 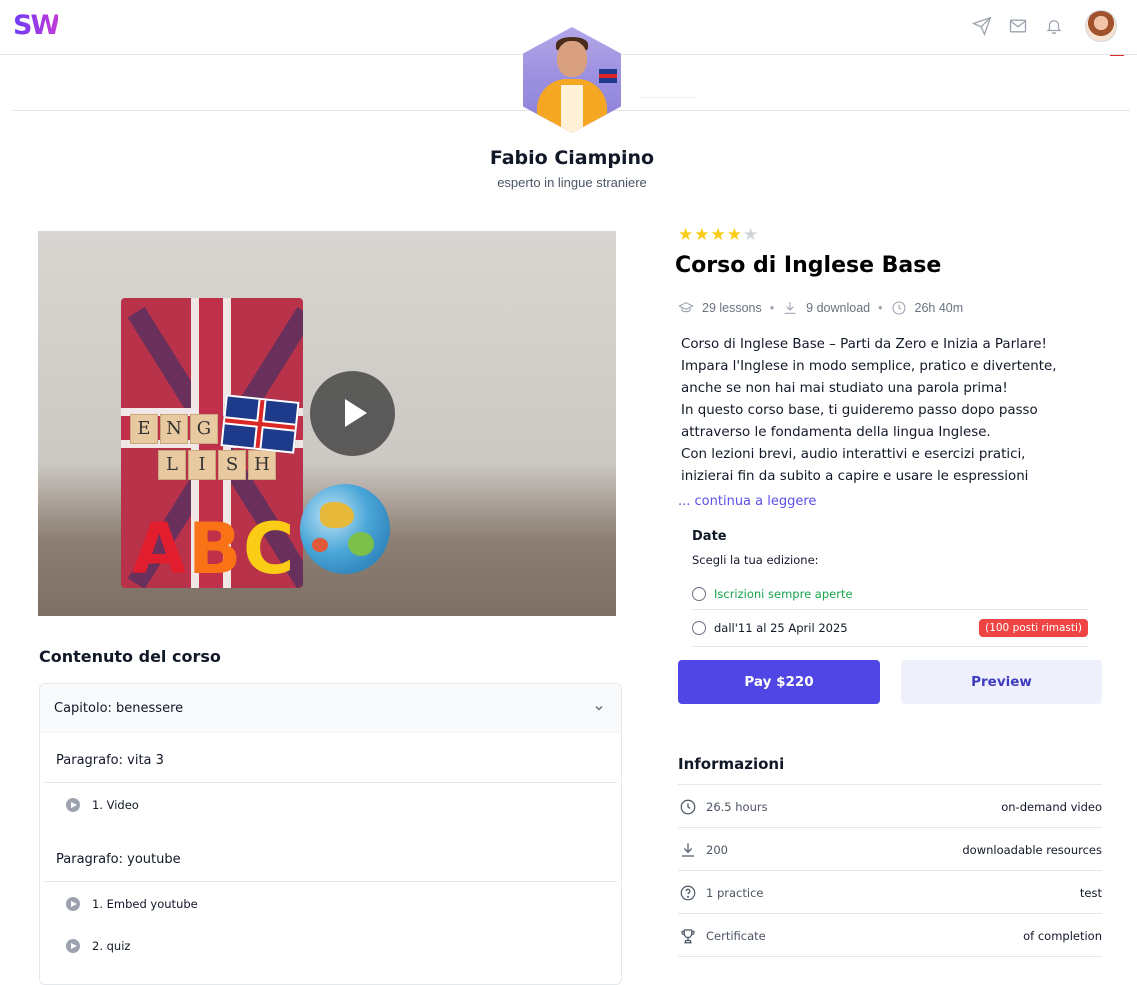 What do you see at coordinates (783, 594) in the screenshot?
I see `edition-label: Iscrizioni sempre aperte` at bounding box center [783, 594].